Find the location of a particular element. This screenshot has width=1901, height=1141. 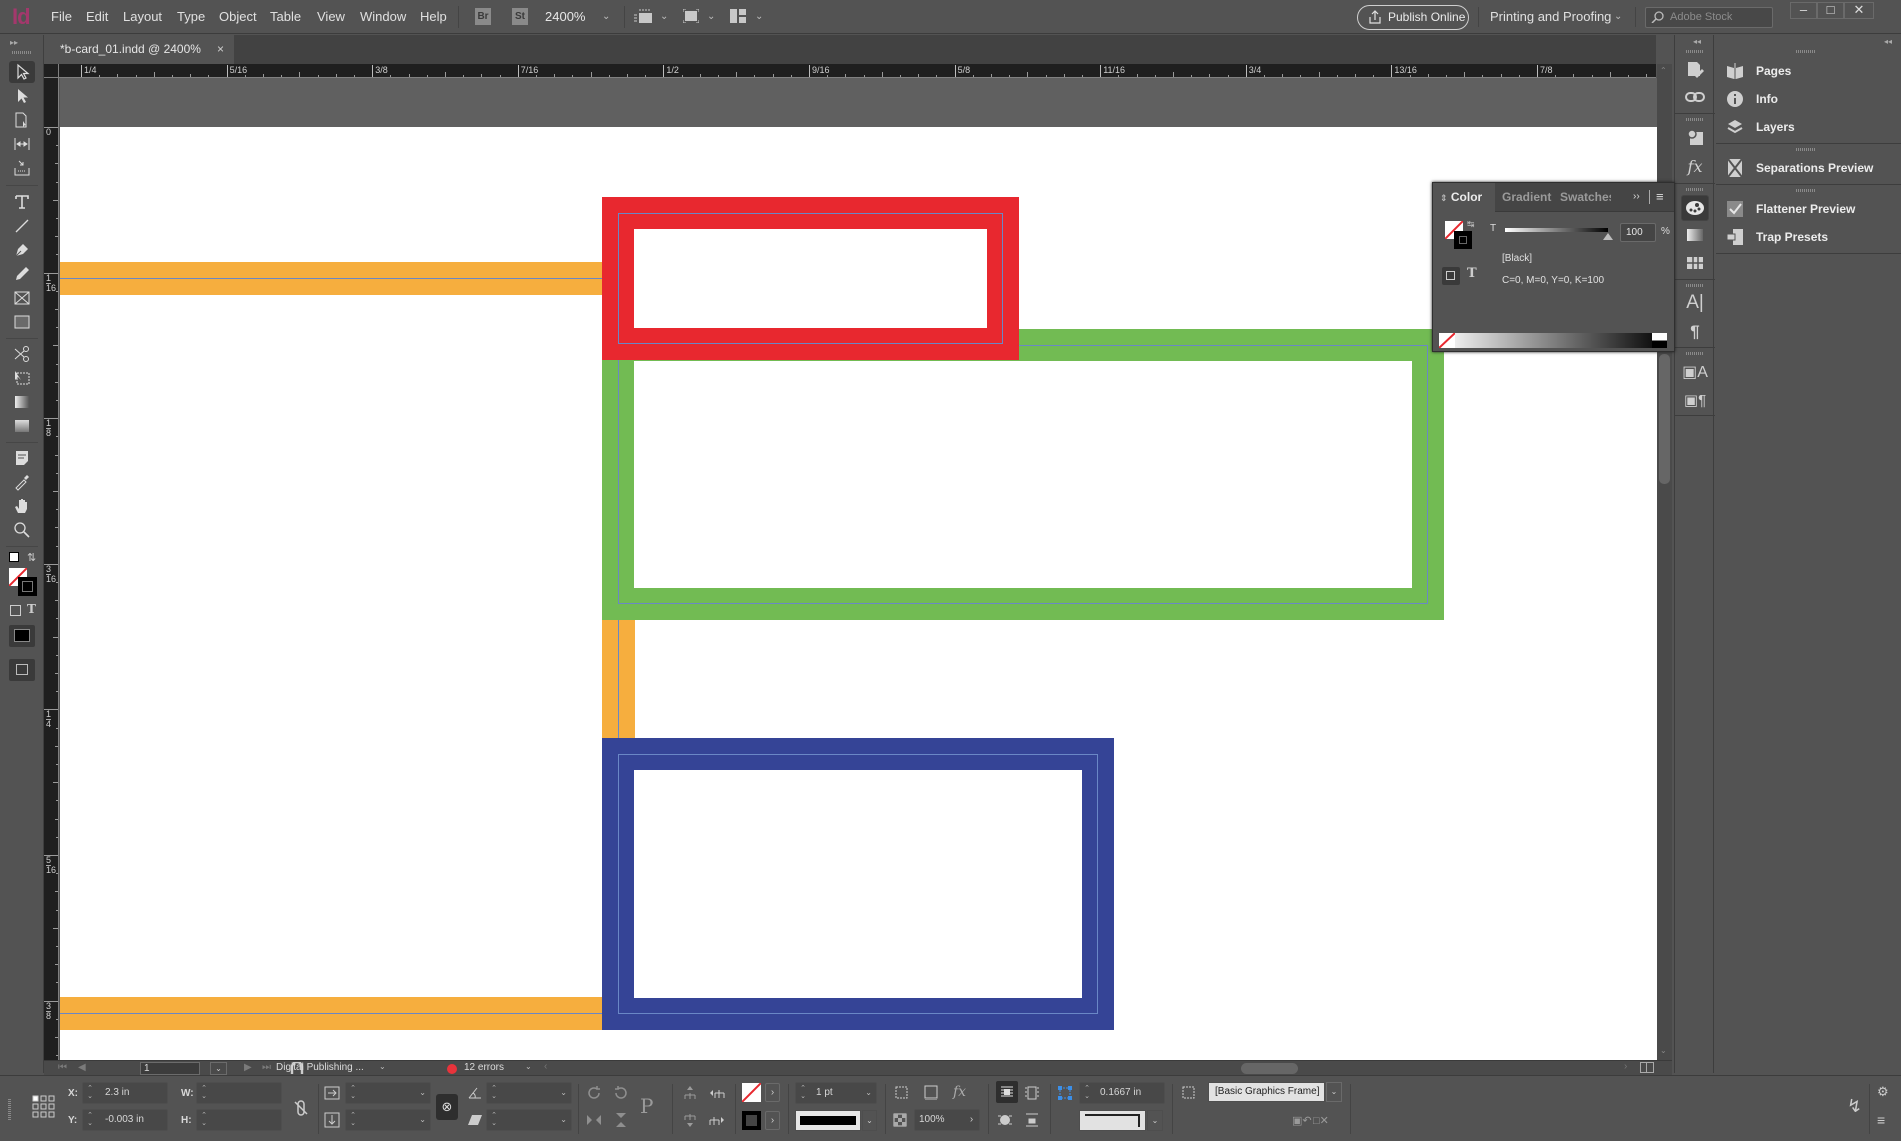

preflight-menu-dropdown-icon: ⌄ is located at coordinates (528, 1066).